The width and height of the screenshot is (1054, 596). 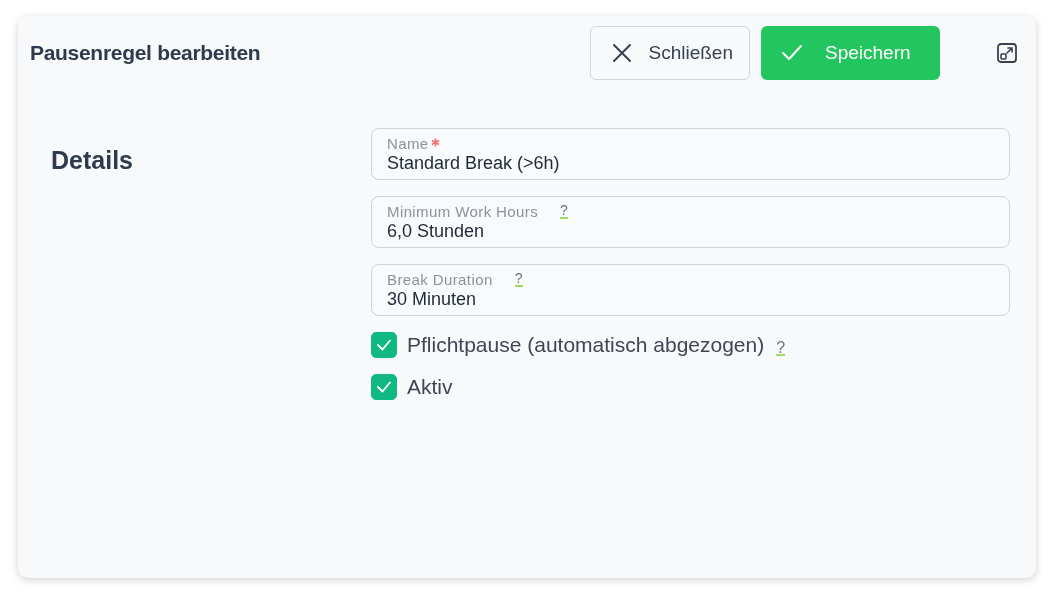 I want to click on close-button: Schließen, so click(x=669, y=53).